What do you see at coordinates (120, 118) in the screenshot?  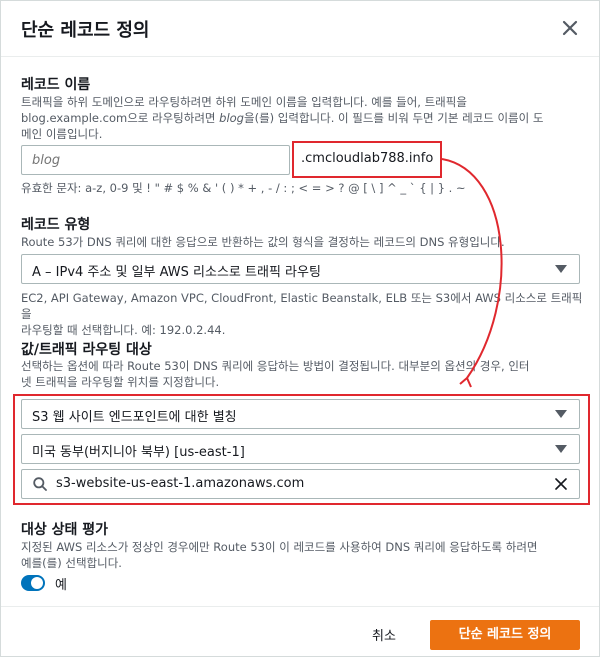 I see `record-name-description-prefix: blog.example.com으로 라우팅하려면` at bounding box center [120, 118].